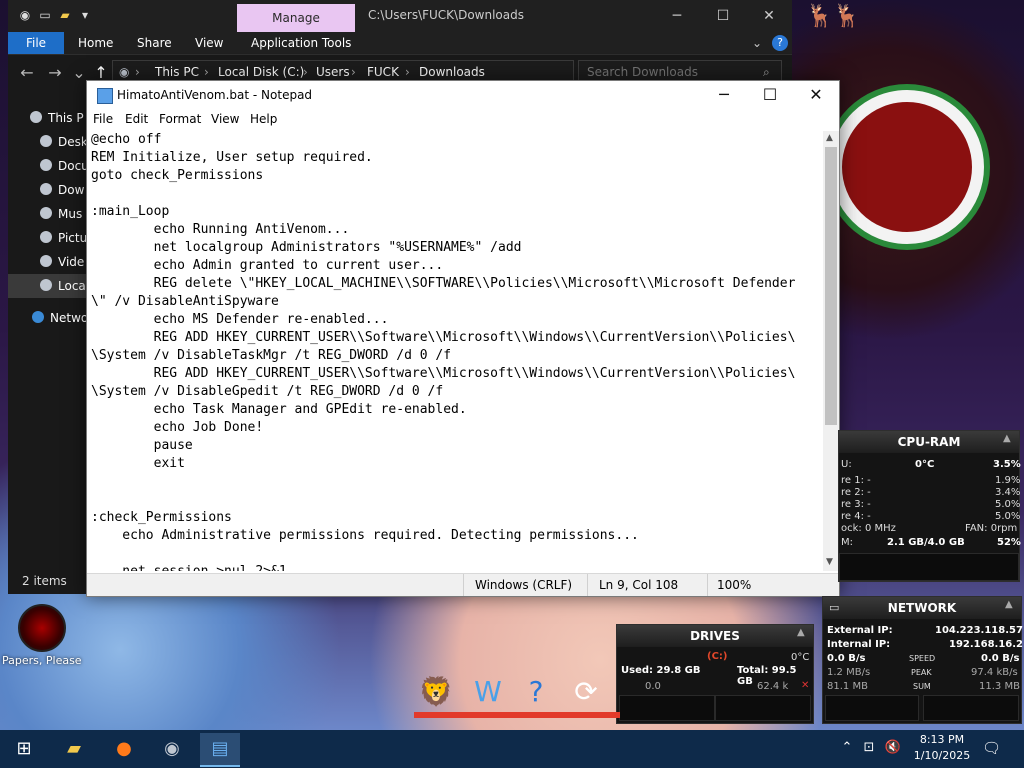  Describe the element at coordinates (66, 118) in the screenshot. I see `nav-item-label: This P` at that location.